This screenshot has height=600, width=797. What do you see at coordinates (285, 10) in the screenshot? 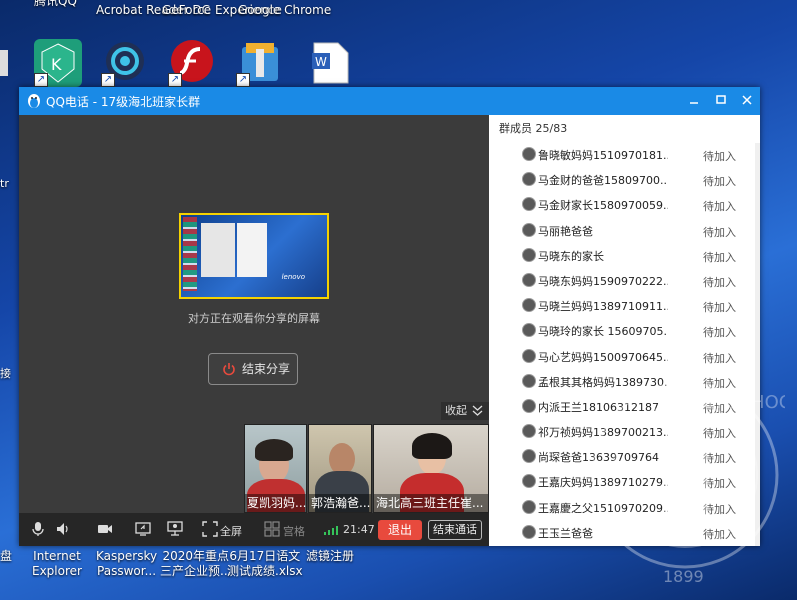
I see `desktop-label-chrome: Google Chrome` at bounding box center [285, 10].